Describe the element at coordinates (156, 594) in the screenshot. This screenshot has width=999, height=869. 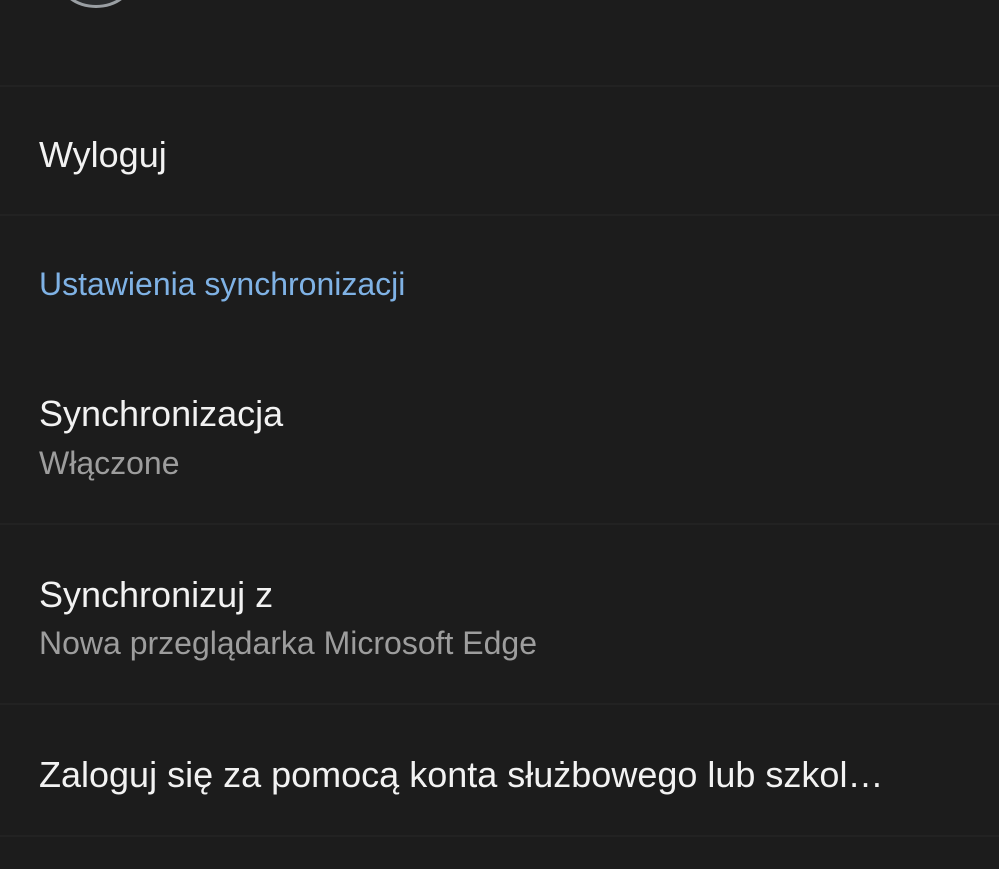
I see `sync-with-label: Synchronizuj z` at that location.